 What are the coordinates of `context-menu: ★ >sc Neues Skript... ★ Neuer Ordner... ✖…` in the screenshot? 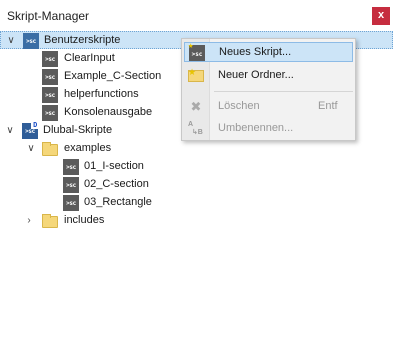 It's located at (268, 89).